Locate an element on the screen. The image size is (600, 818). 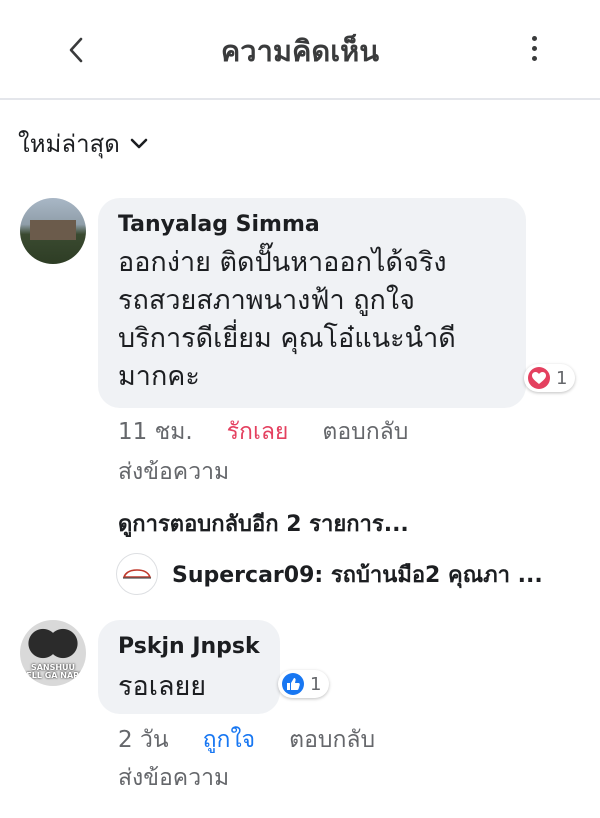
comment-author: Pskjn Jnpsk is located at coordinates (189, 646).